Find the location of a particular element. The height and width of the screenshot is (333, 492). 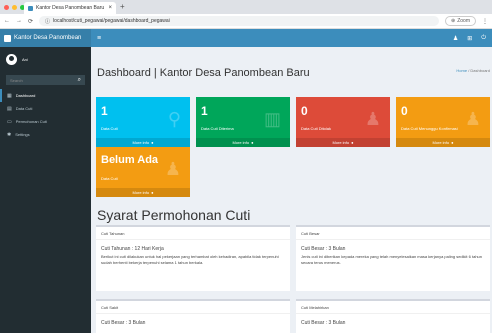

sidebar-item-label: Dashboard is located at coordinates (25, 95).